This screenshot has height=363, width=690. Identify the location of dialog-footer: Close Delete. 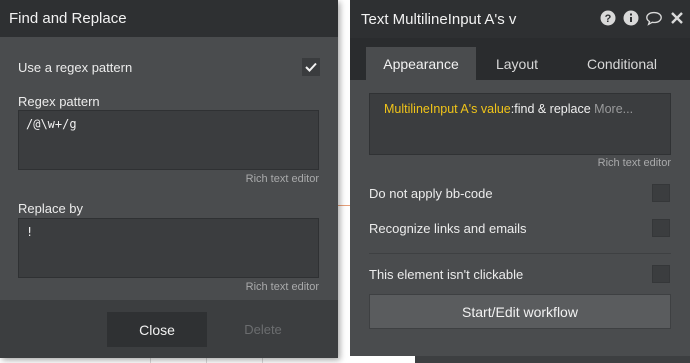
(169, 329).